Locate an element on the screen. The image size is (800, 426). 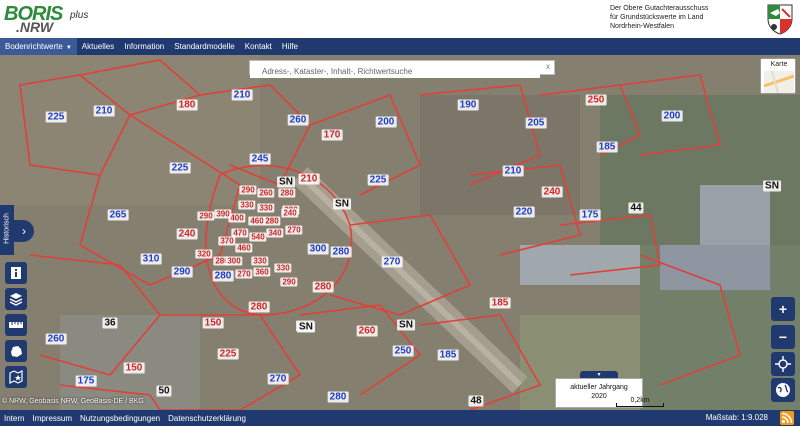
info-button is located at coordinates (16, 273).